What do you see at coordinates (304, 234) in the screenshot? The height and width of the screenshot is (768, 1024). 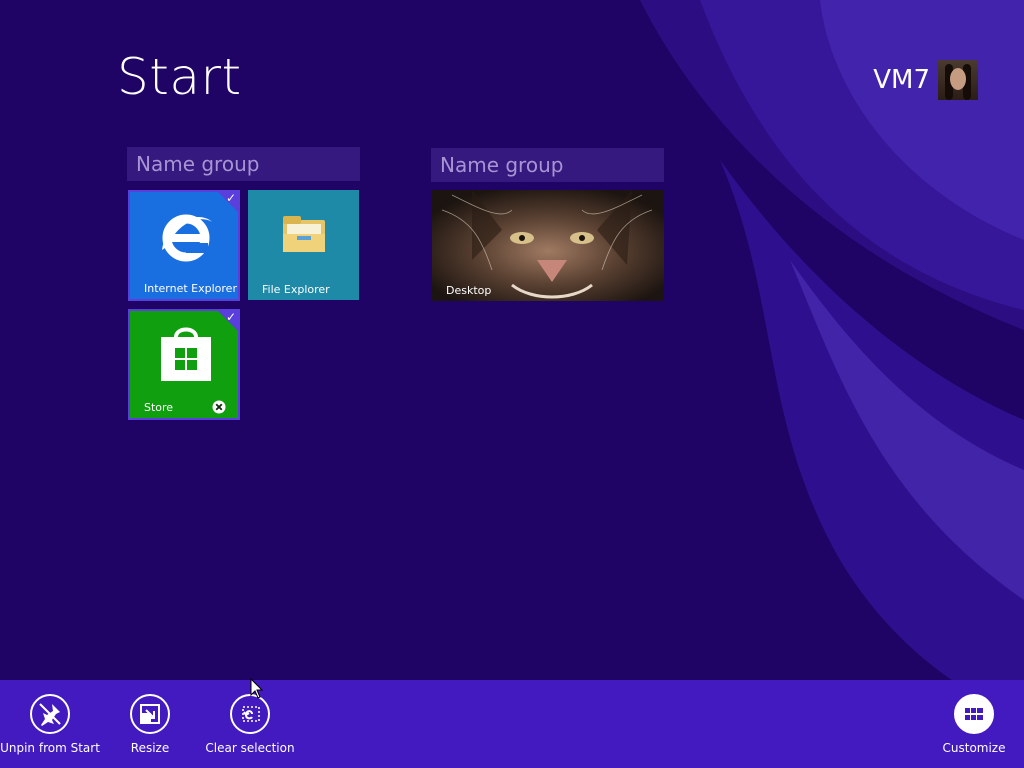 I see `folder-icon` at bounding box center [304, 234].